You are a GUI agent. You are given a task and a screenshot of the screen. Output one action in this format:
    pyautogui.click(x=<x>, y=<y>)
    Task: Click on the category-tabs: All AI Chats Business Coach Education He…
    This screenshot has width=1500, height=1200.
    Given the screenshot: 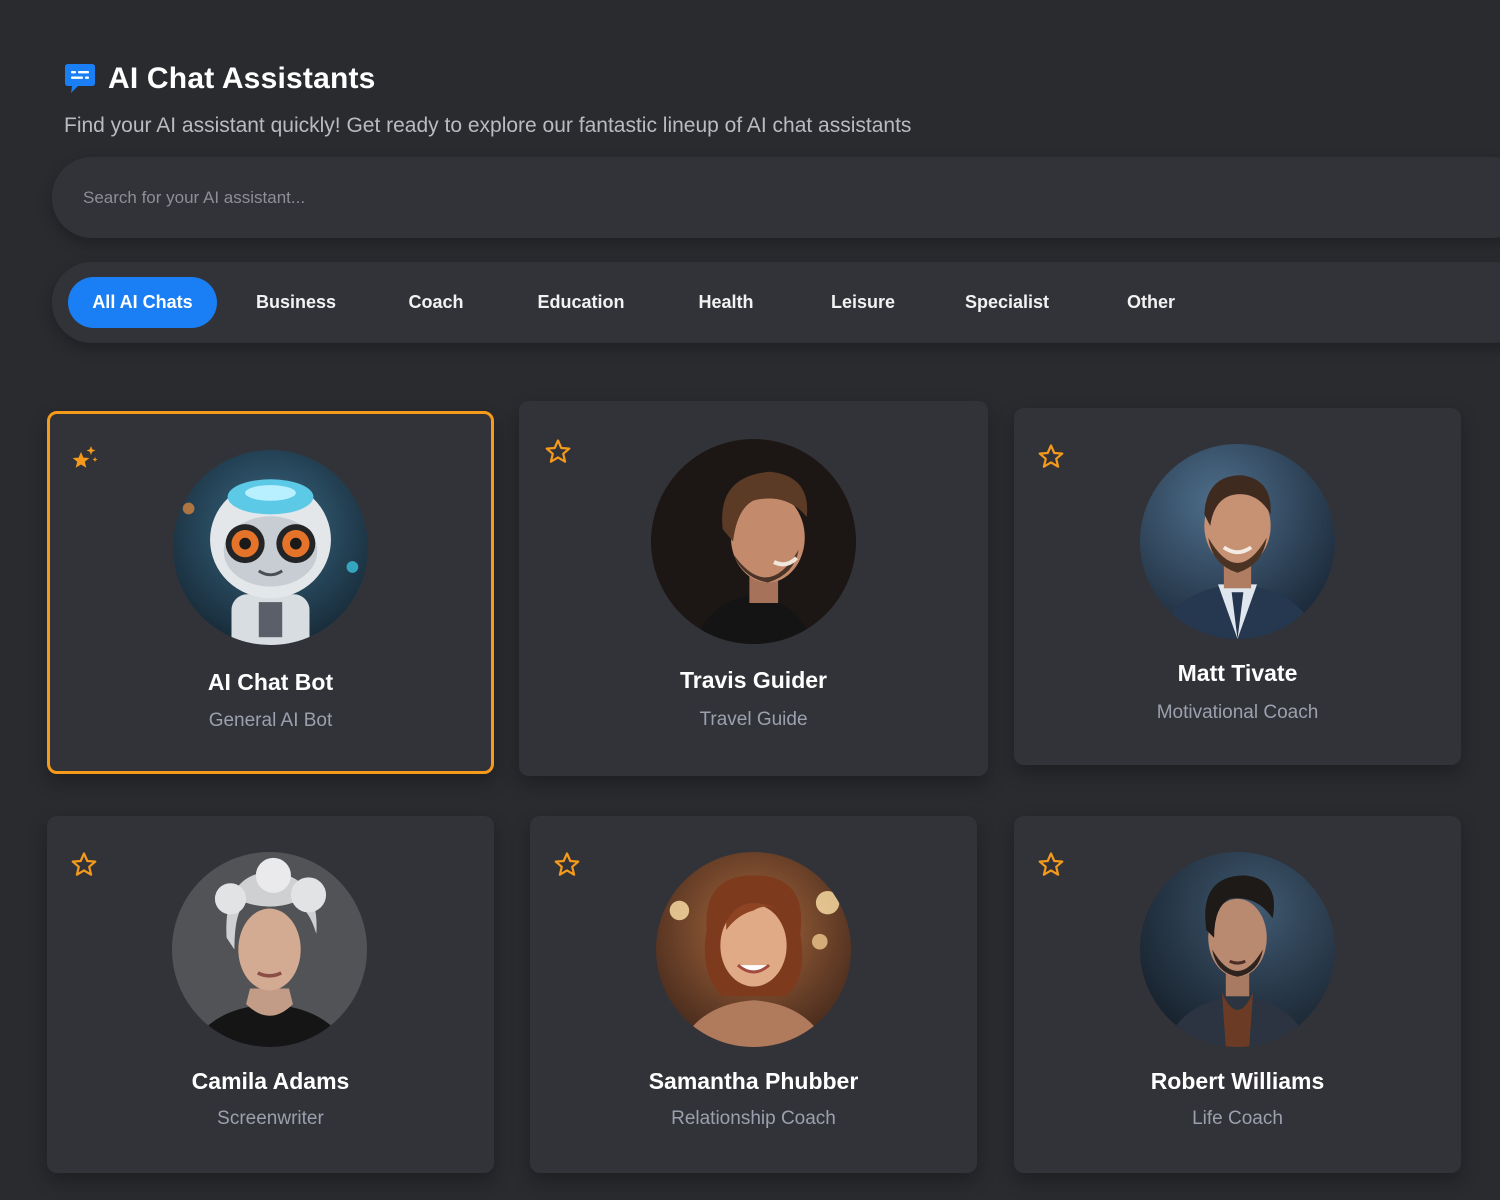 What is the action you would take?
    pyautogui.click(x=776, y=302)
    